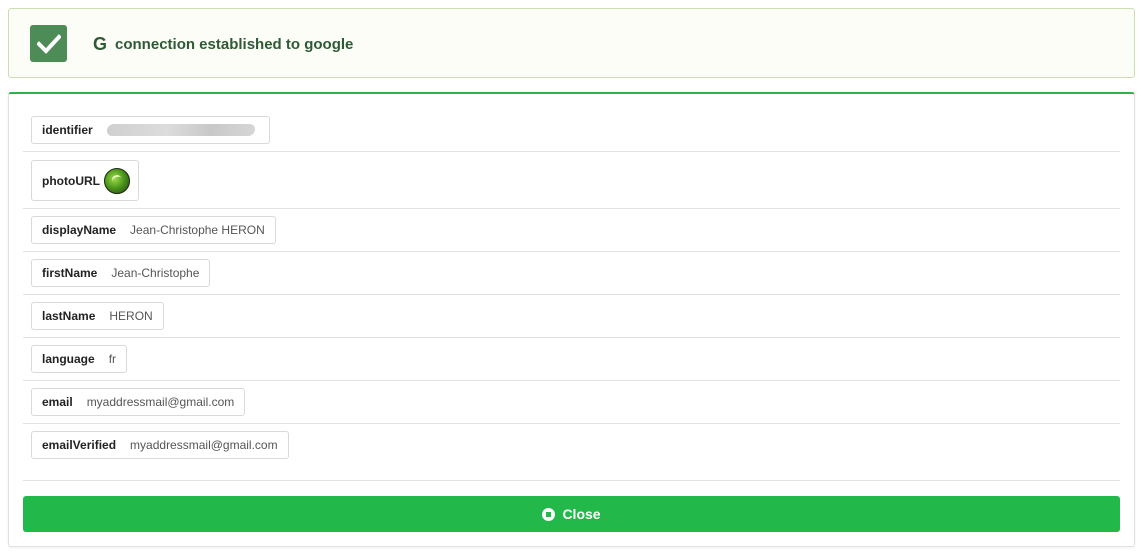  I want to click on field-chip-language: language fr, so click(79, 359).